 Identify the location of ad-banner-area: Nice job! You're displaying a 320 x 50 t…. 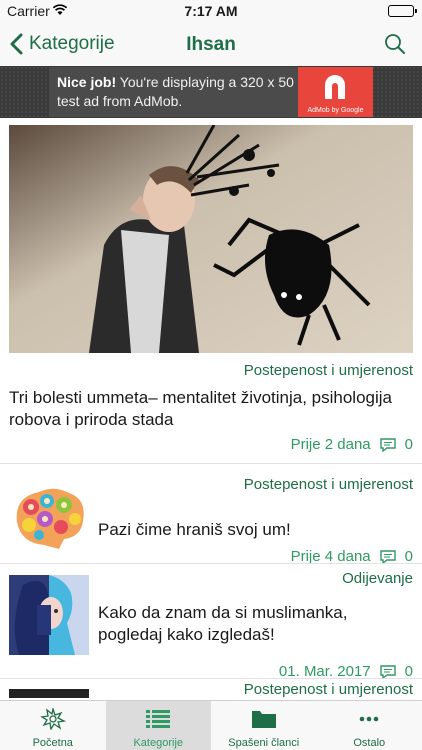
(211, 92).